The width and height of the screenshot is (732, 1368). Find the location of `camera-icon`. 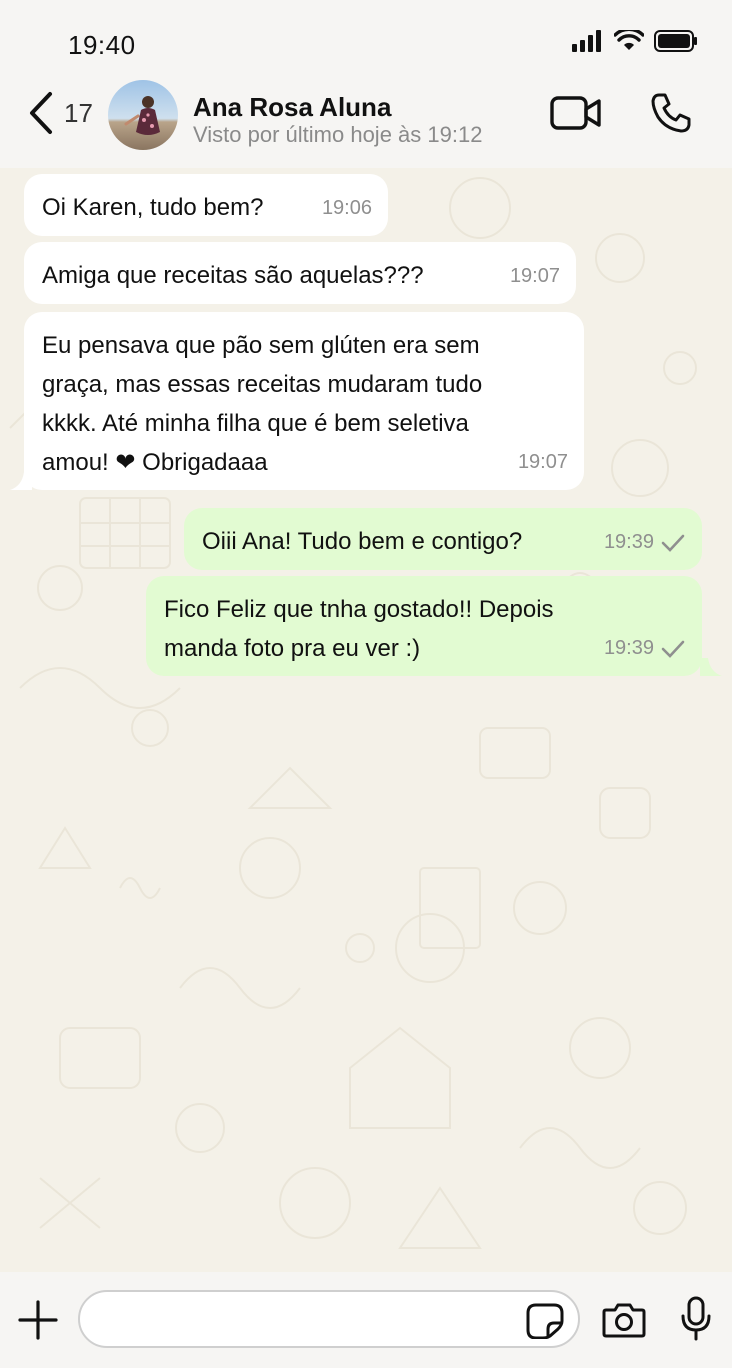

camera-icon is located at coordinates (624, 1320).